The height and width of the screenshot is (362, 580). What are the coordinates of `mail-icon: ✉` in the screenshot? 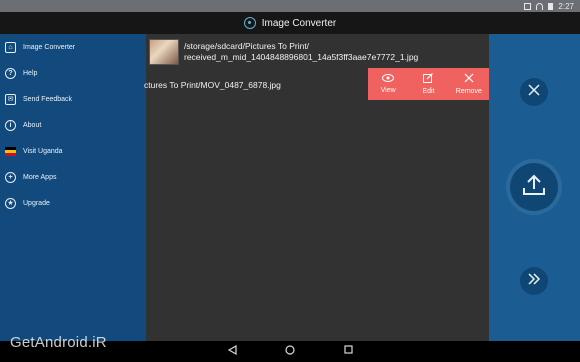 It's located at (10, 99).